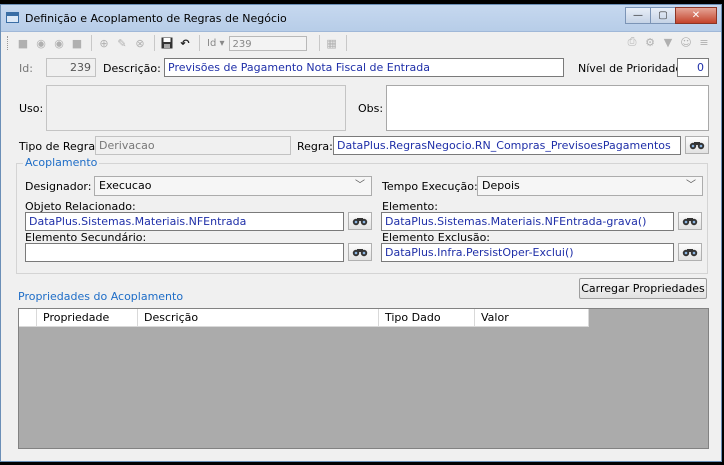 The image size is (724, 465). I want to click on report-icon: ▦, so click(332, 43).